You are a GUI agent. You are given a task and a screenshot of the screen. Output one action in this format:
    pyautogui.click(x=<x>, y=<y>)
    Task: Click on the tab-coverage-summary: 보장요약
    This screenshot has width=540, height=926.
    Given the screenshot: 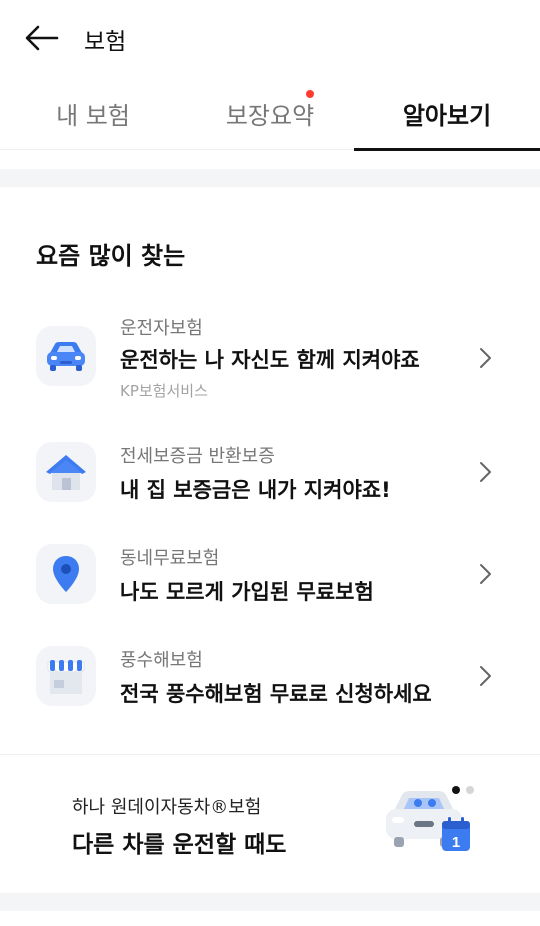 What is the action you would take?
    pyautogui.click(x=270, y=113)
    